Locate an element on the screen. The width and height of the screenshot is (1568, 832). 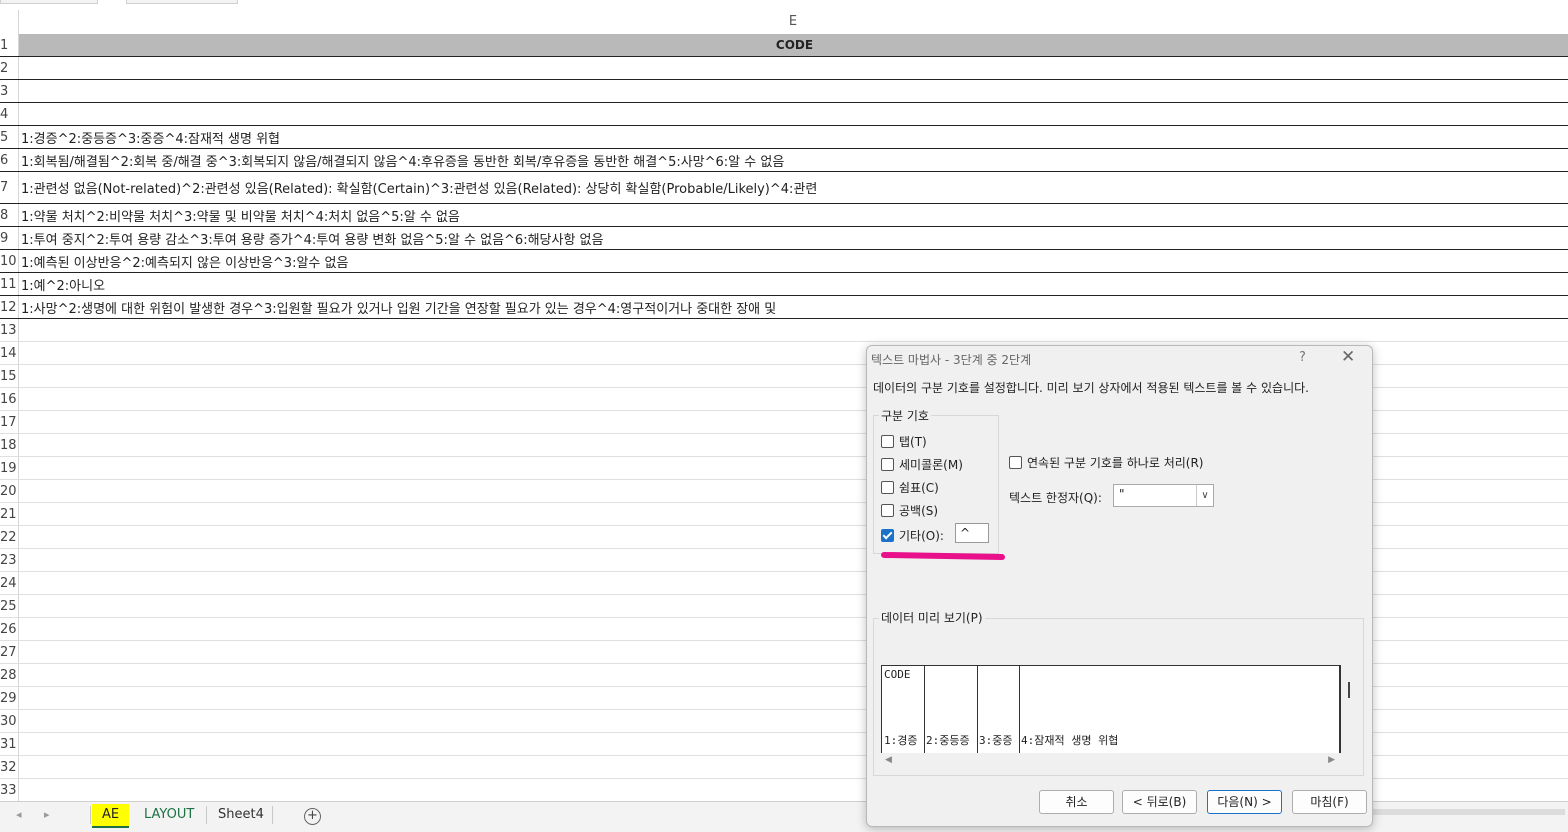
tab-checkbox: 탭(T) is located at coordinates (904, 441).